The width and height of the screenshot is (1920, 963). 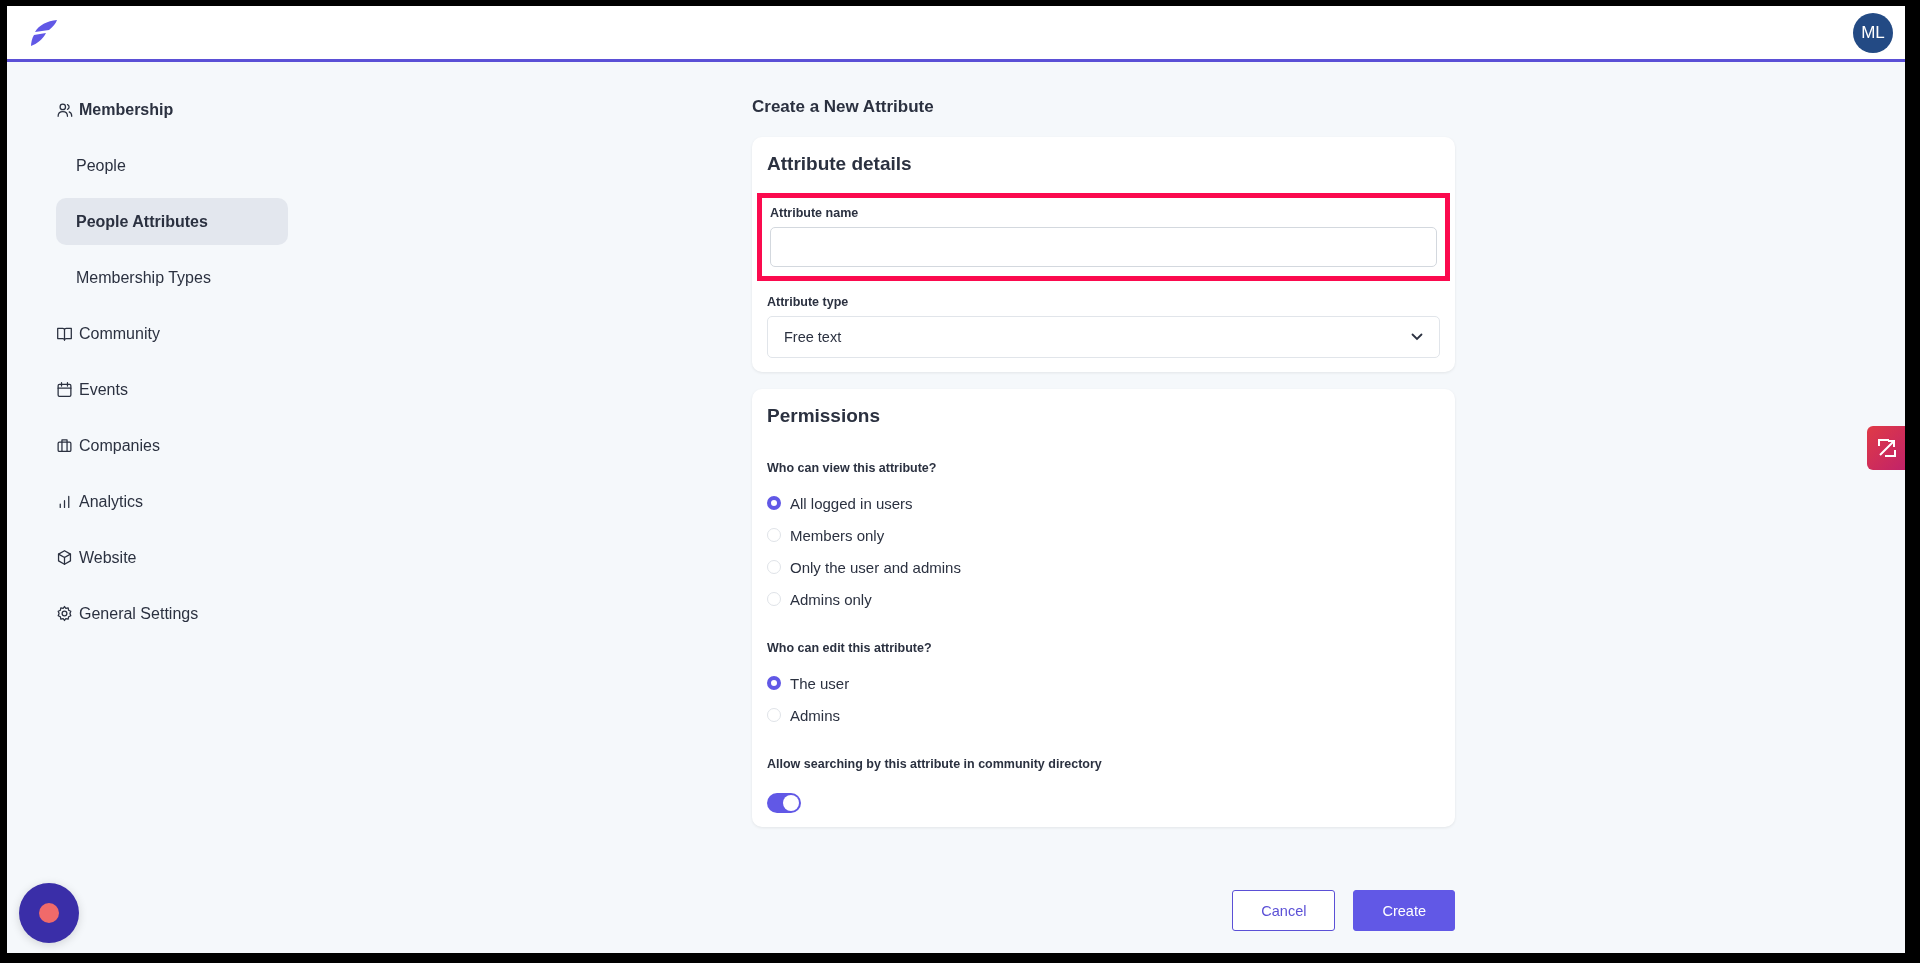 I want to click on people-icon, so click(x=64, y=109).